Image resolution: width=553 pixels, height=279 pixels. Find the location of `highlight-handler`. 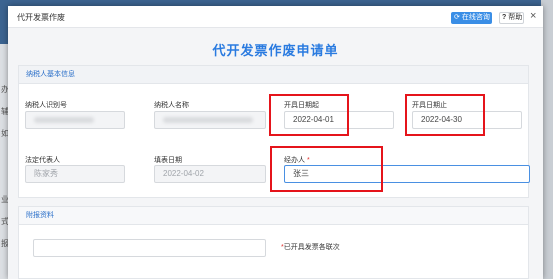

highlight-handler is located at coordinates (326, 169).